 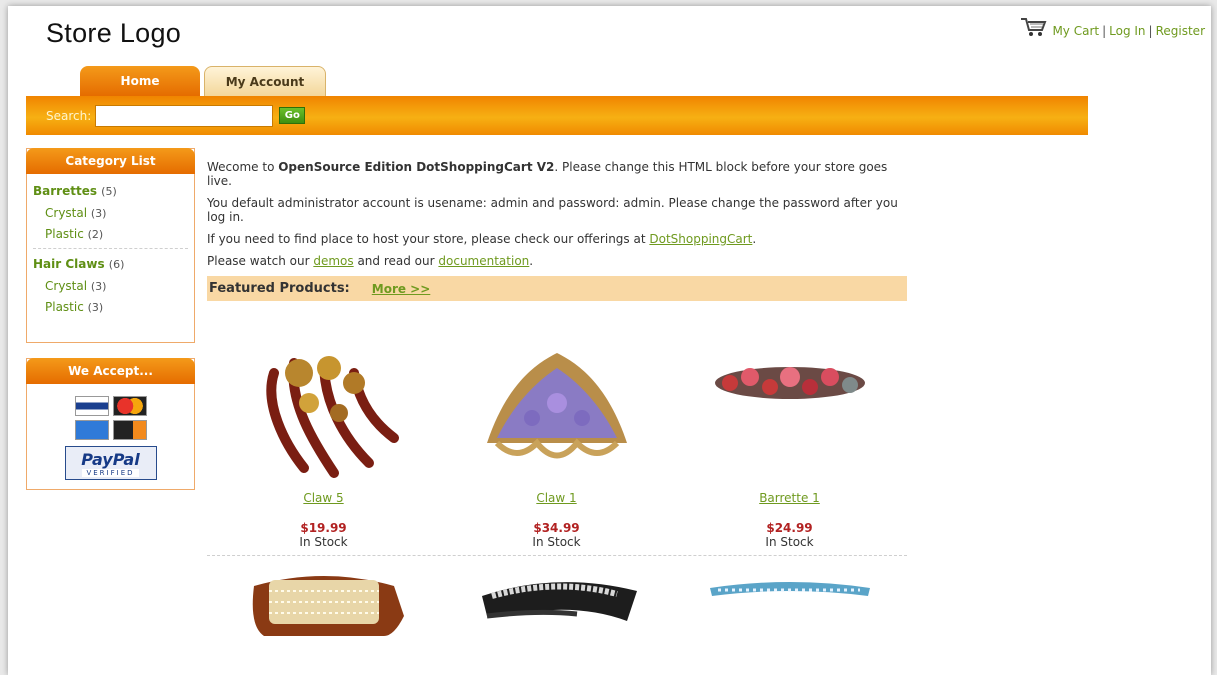 I want to click on nav-tabs: Home My Account, so click(x=203, y=81).